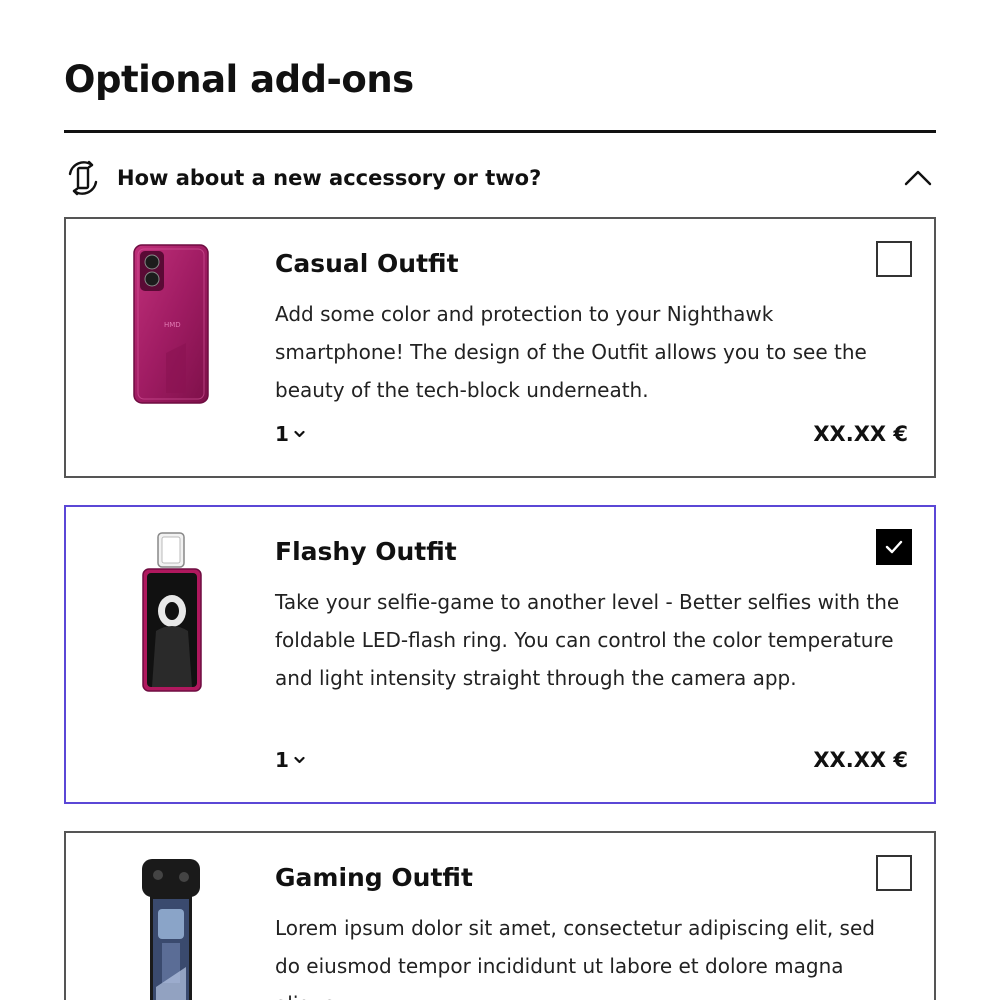  I want to click on chevron-up-icon, so click(918, 178).